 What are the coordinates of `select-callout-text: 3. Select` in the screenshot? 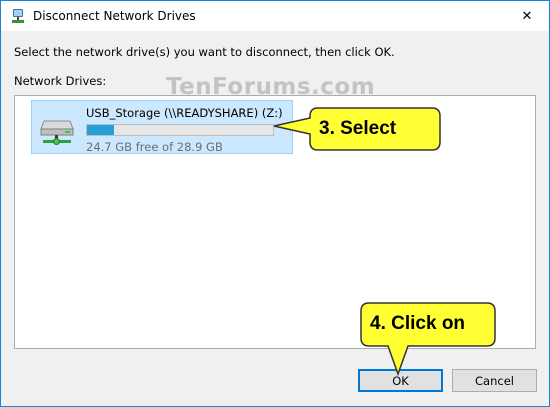 It's located at (358, 128).